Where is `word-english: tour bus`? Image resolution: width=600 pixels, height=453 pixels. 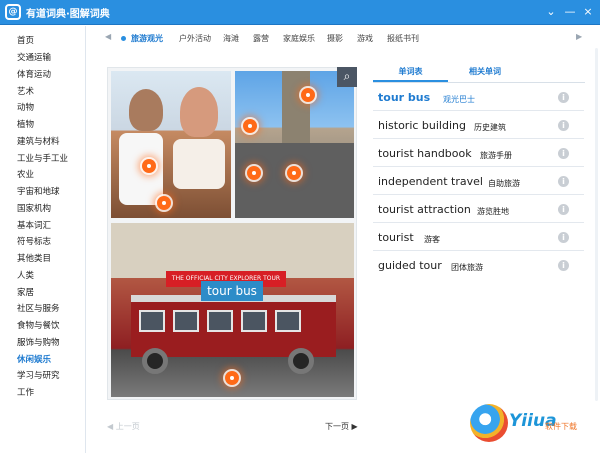 word-english: tour bus is located at coordinates (404, 97).